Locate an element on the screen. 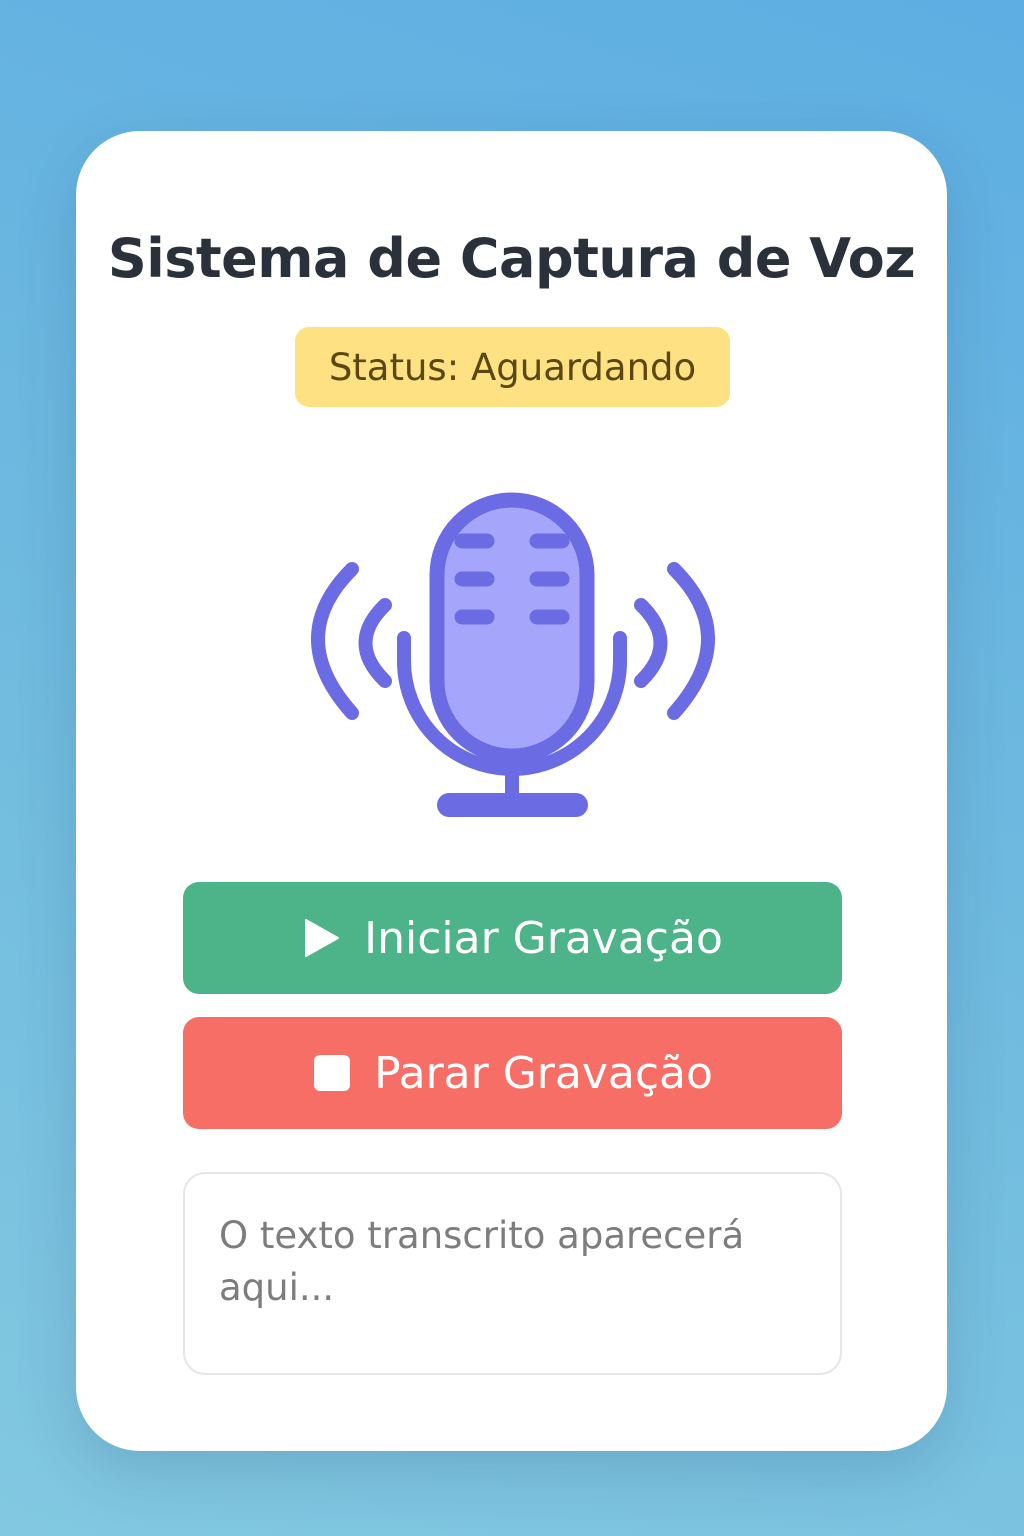 This screenshot has height=1536, width=1024. sound-wave-inner-left is located at coordinates (375, 643).